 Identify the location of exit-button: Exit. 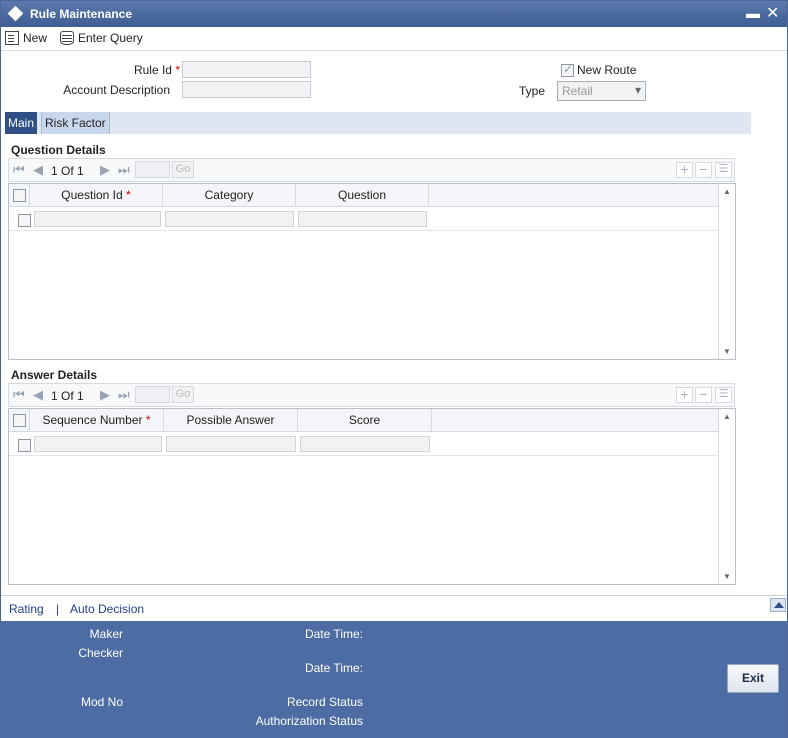
(753, 678).